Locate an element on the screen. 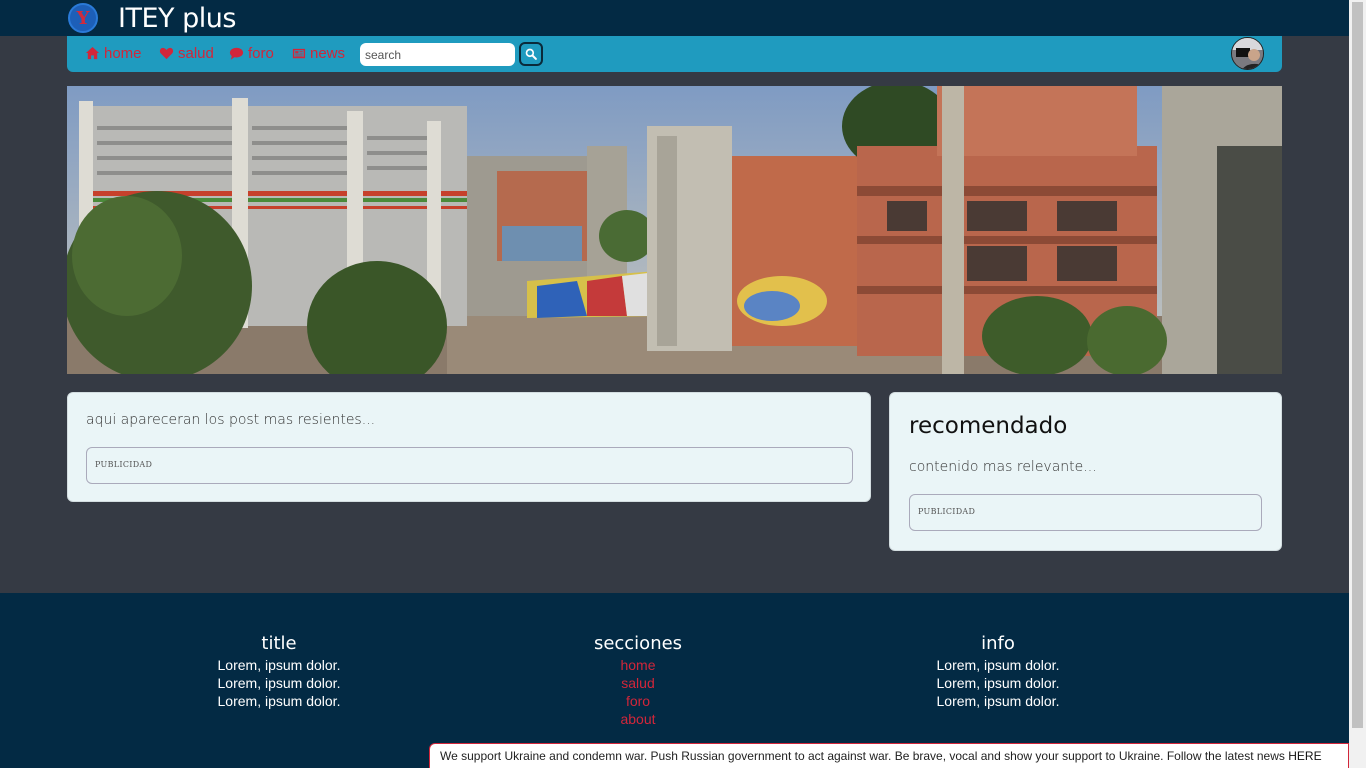 The height and width of the screenshot is (768, 1366). page-scrollbar is located at coordinates (1357, 384).